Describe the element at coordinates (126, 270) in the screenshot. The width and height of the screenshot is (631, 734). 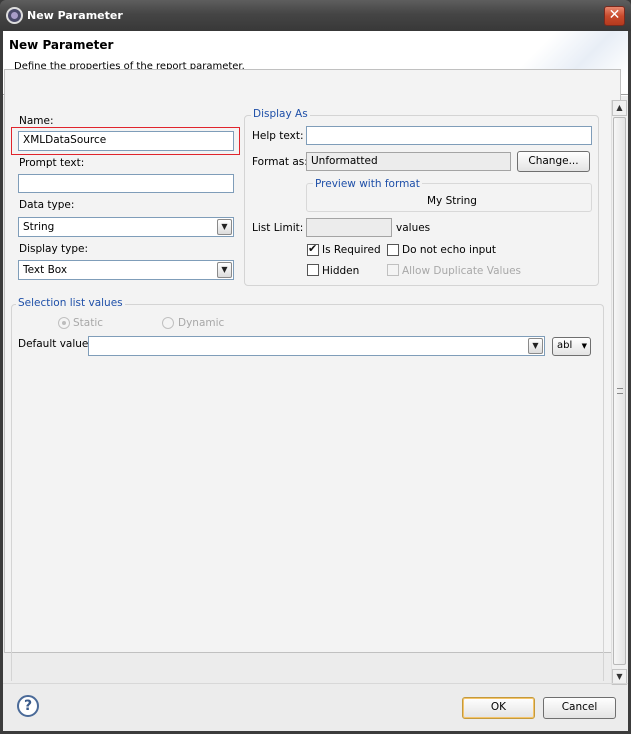
I see `display-type-select: Text Box ▼` at that location.